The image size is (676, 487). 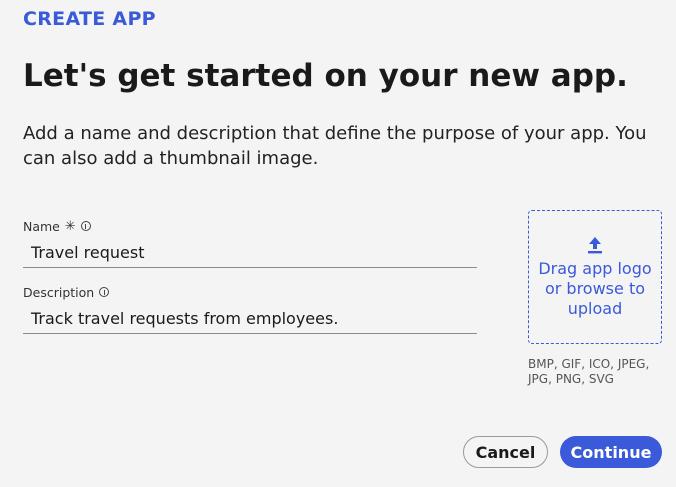 I want to click on page-eyebrow: CREATE APP, so click(x=89, y=19).